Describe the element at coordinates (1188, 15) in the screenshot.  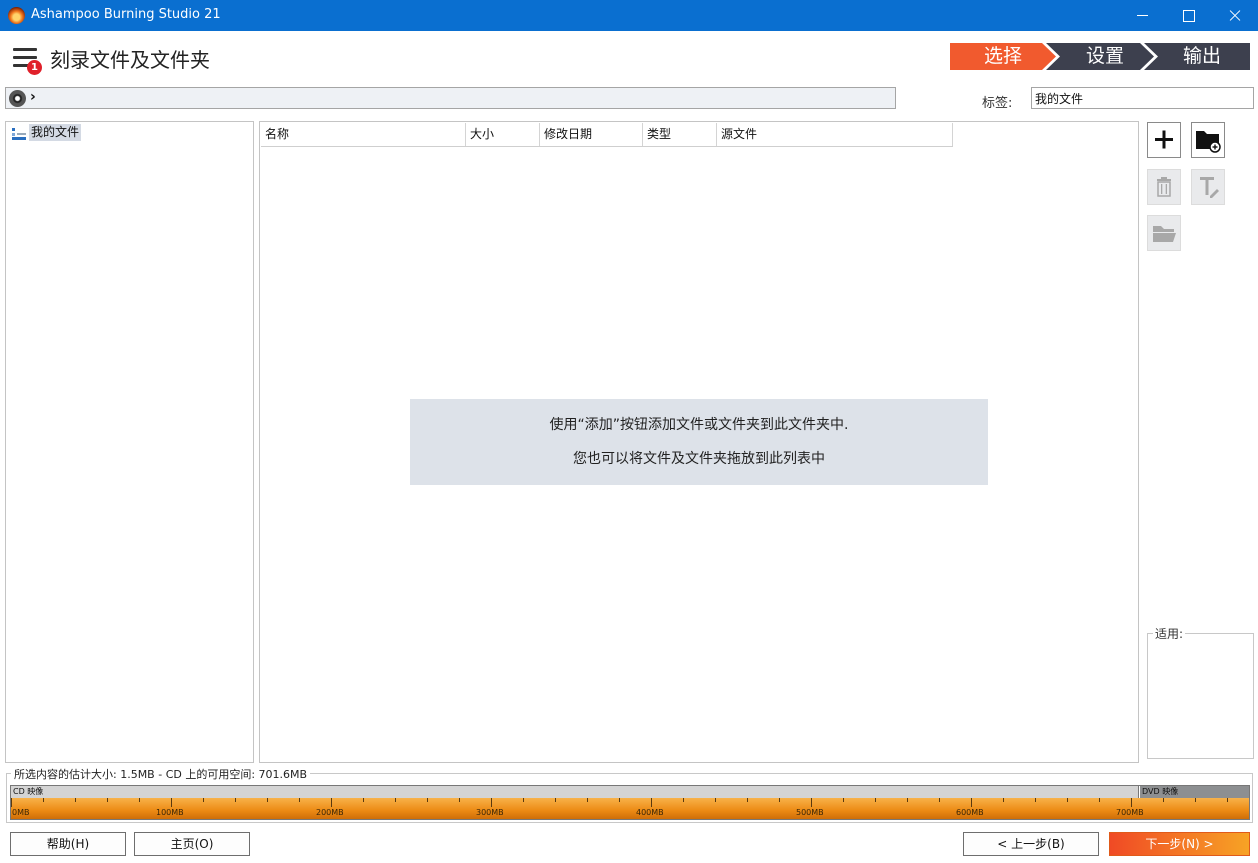
I see `maximize-button` at that location.